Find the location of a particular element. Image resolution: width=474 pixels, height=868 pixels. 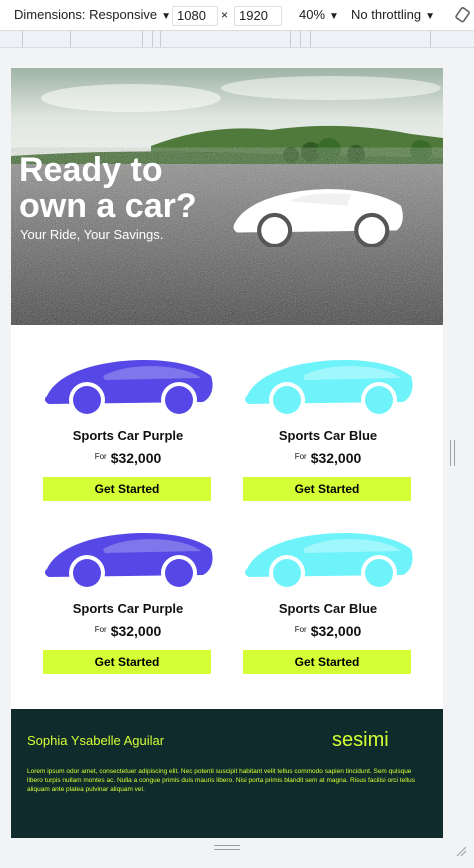

dimensions-dropdown: Dimensions: Responsive ▼ is located at coordinates (92, 15).